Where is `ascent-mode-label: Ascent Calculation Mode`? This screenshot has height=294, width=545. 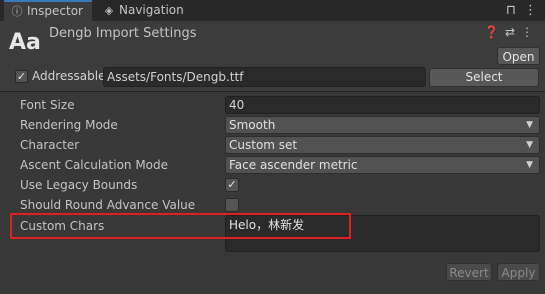 ascent-mode-label: Ascent Calculation Mode is located at coordinates (94, 165).